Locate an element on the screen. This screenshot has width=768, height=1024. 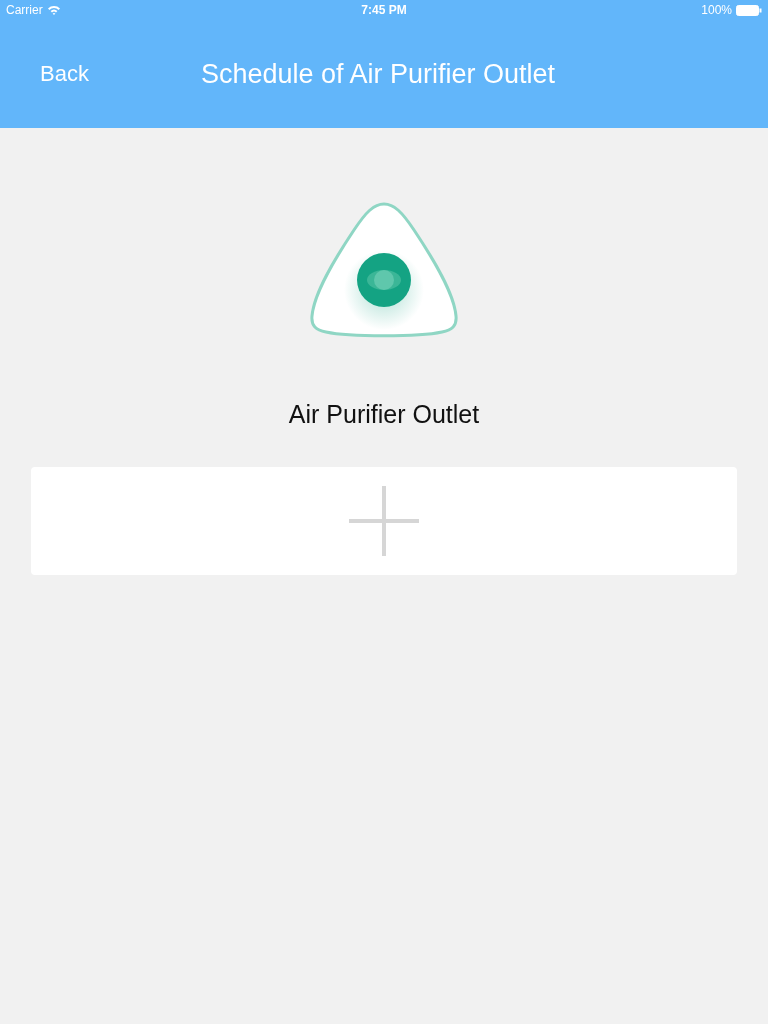
status-time: 7:45 PM is located at coordinates (384, 10).